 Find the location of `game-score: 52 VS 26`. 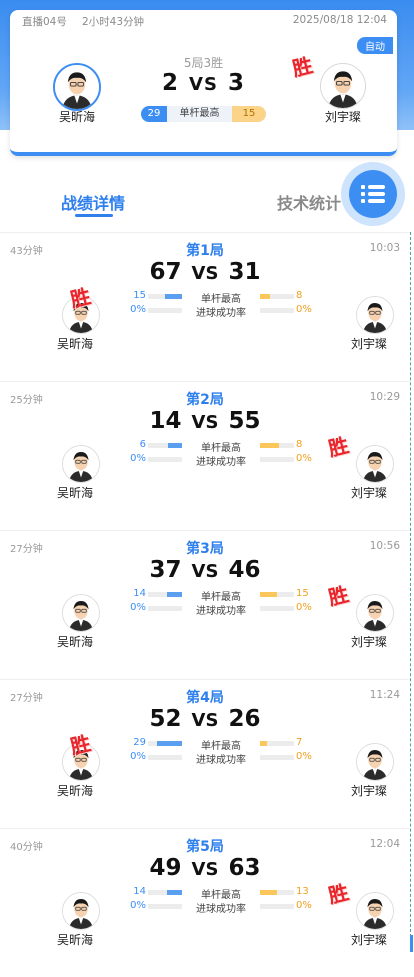

game-score: 52 VS 26 is located at coordinates (205, 719).